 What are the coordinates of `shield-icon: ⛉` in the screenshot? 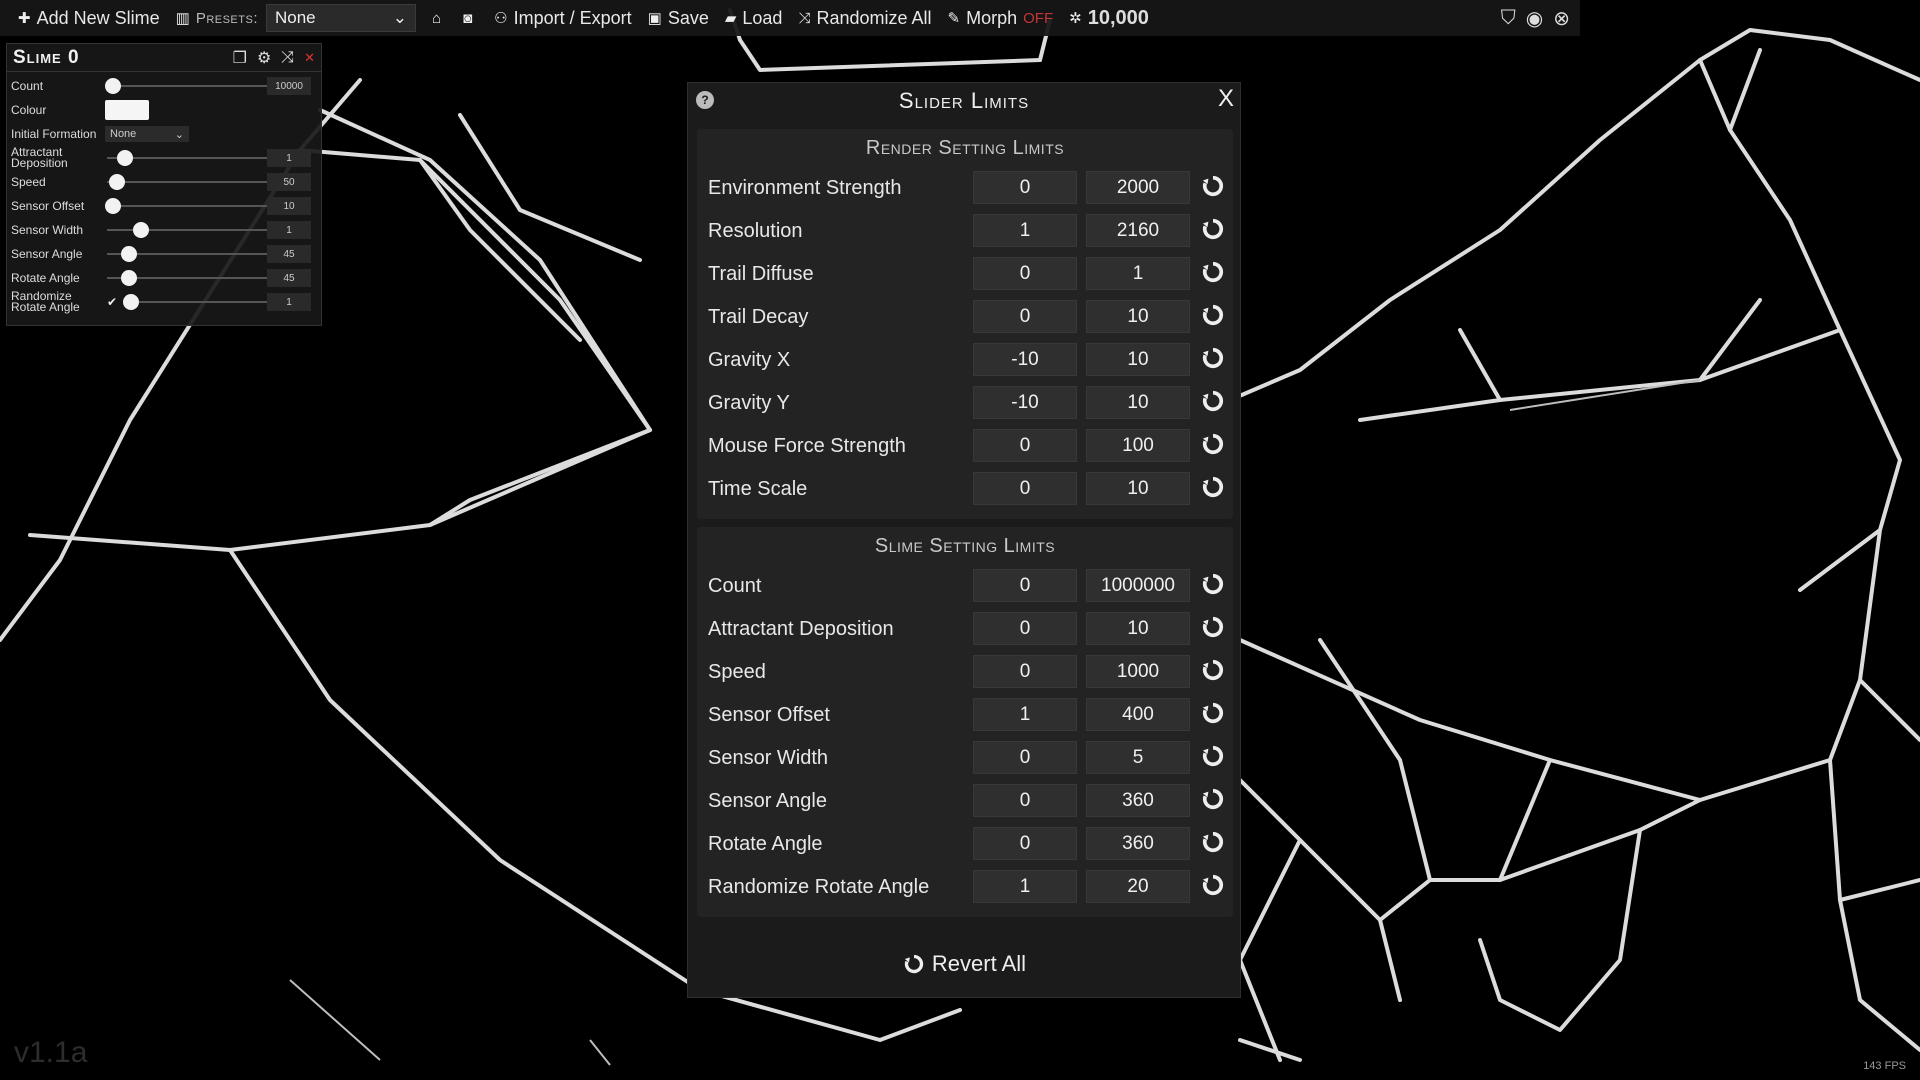 It's located at (1508, 18).